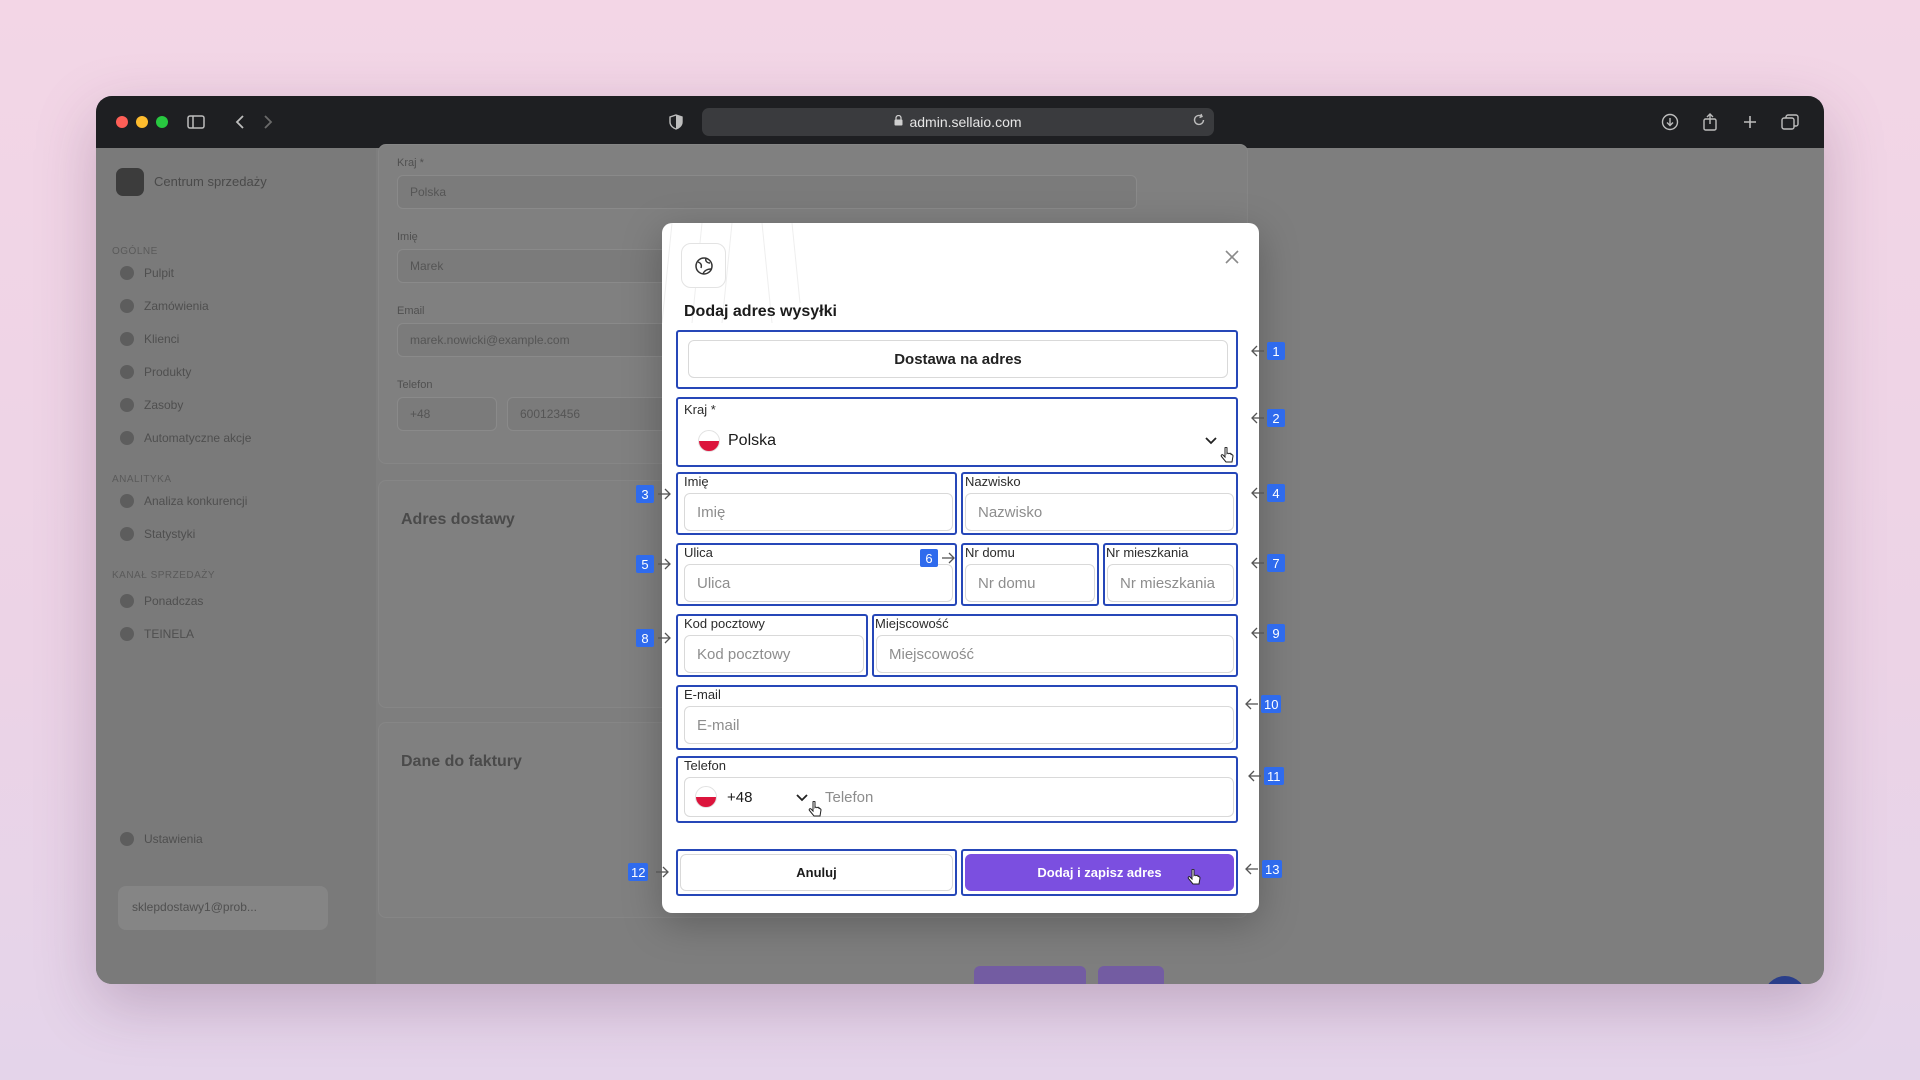 Image resolution: width=1920 pixels, height=1080 pixels. I want to click on annotation-badge-5: 5, so click(645, 564).